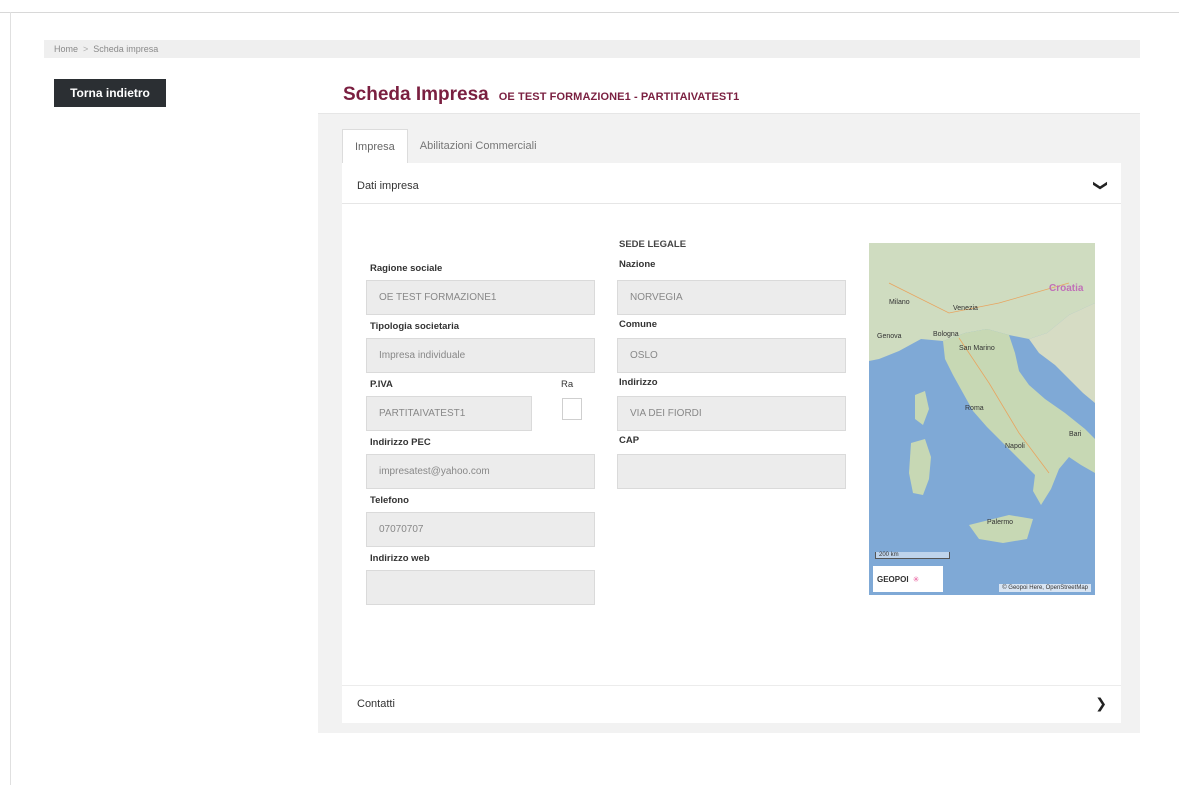 This screenshot has width=1179, height=785. Describe the element at coordinates (731, 471) in the screenshot. I see `cap-field` at that location.